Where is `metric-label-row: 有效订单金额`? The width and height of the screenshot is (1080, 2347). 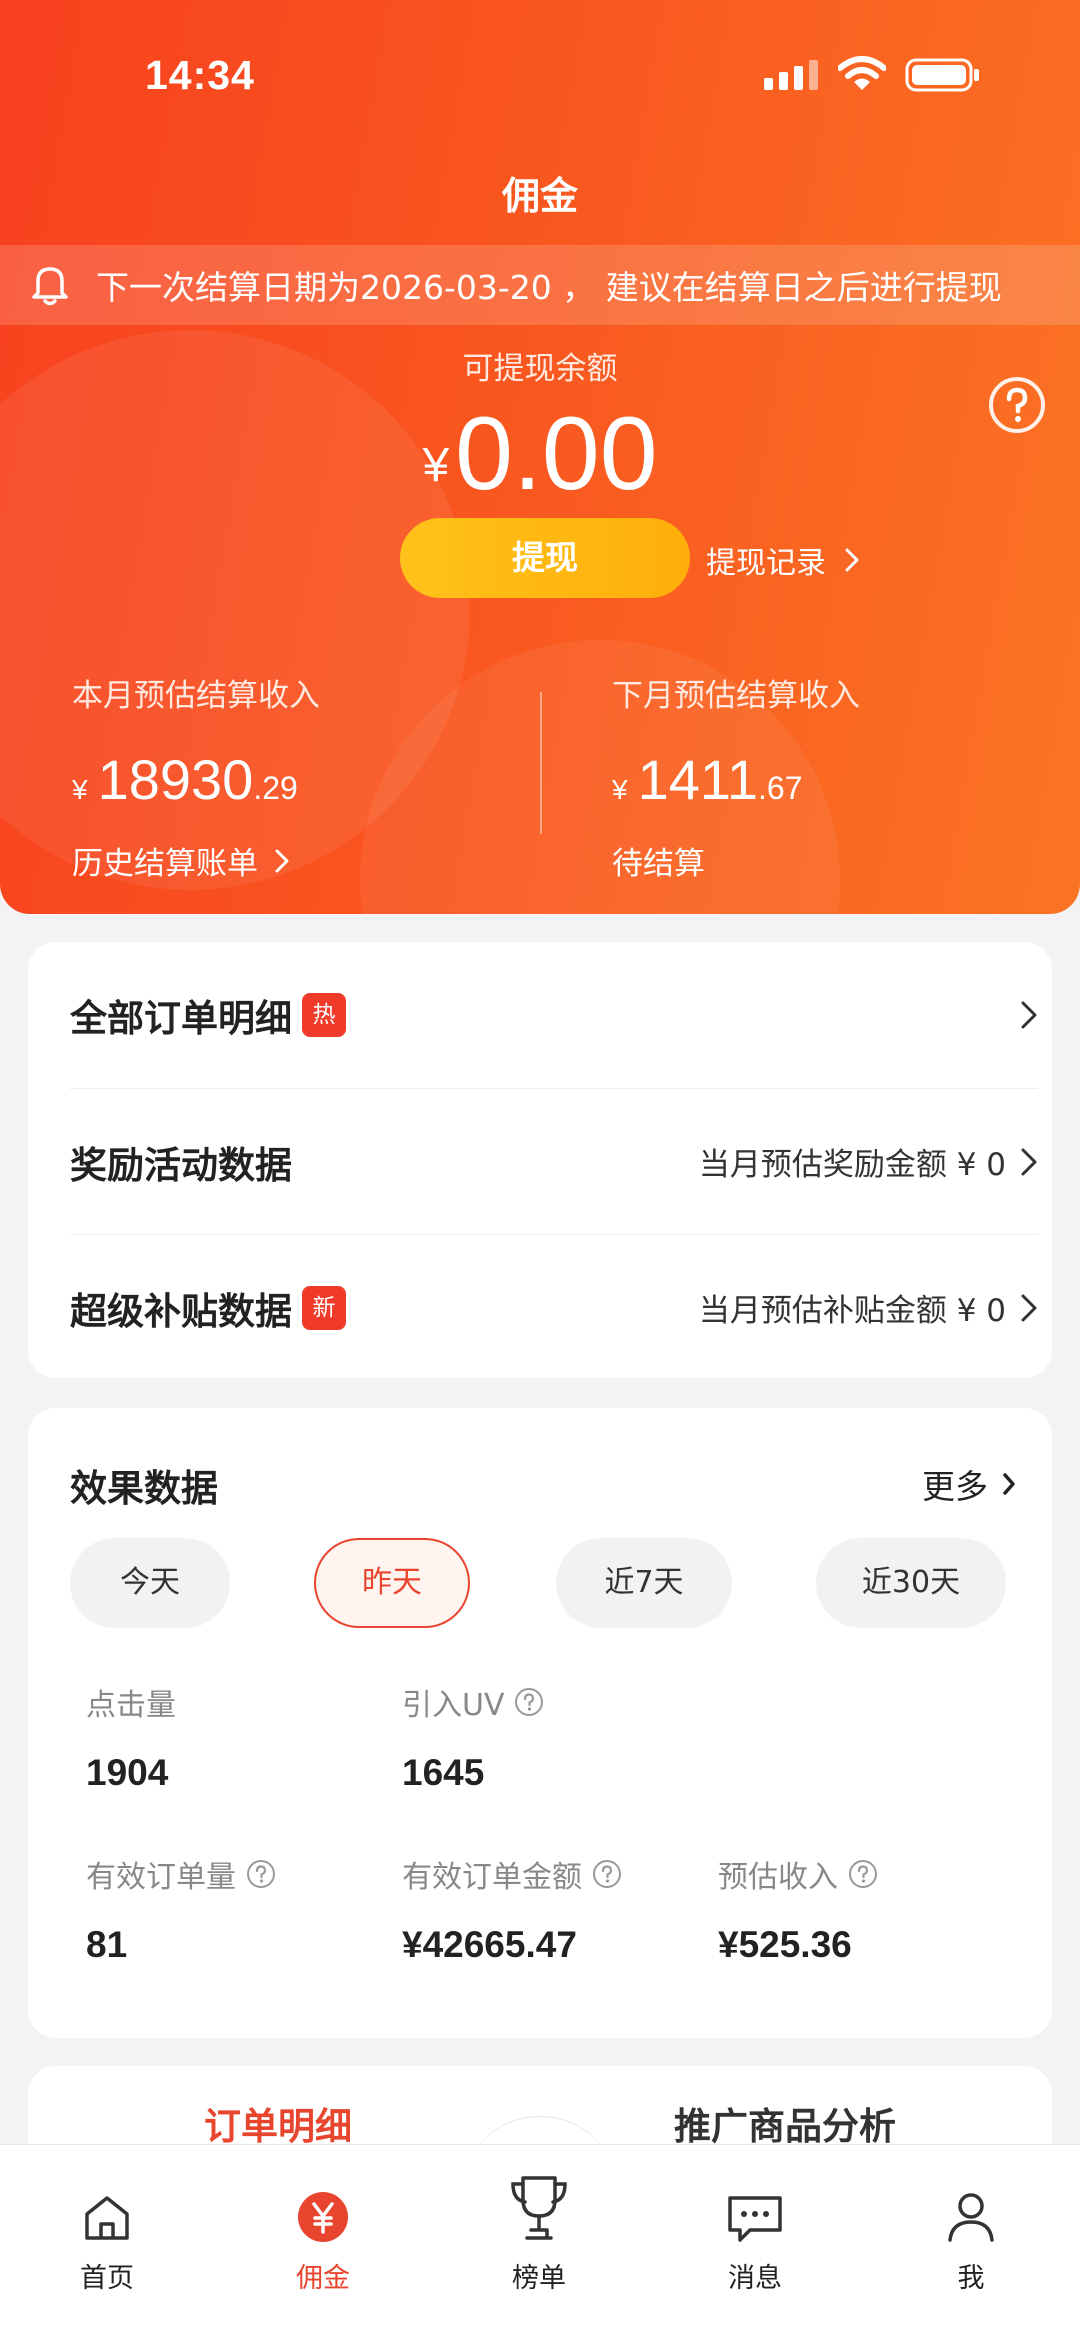
metric-label-row: 有效订单金额 is located at coordinates (512, 1874).